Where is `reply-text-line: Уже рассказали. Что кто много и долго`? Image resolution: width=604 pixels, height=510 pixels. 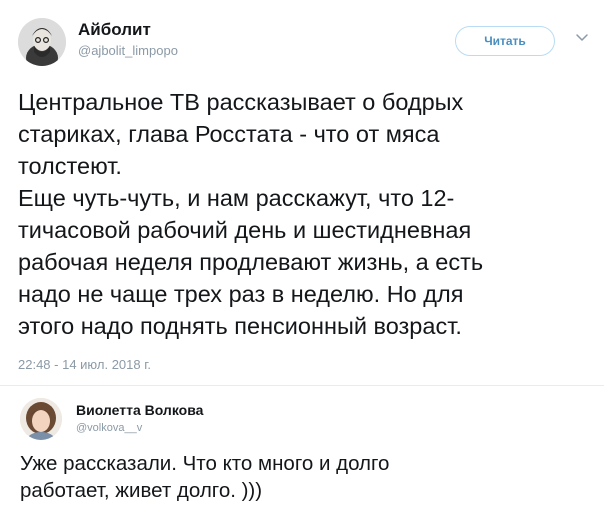 reply-text-line: Уже рассказали. Что кто много и долго is located at coordinates (205, 463).